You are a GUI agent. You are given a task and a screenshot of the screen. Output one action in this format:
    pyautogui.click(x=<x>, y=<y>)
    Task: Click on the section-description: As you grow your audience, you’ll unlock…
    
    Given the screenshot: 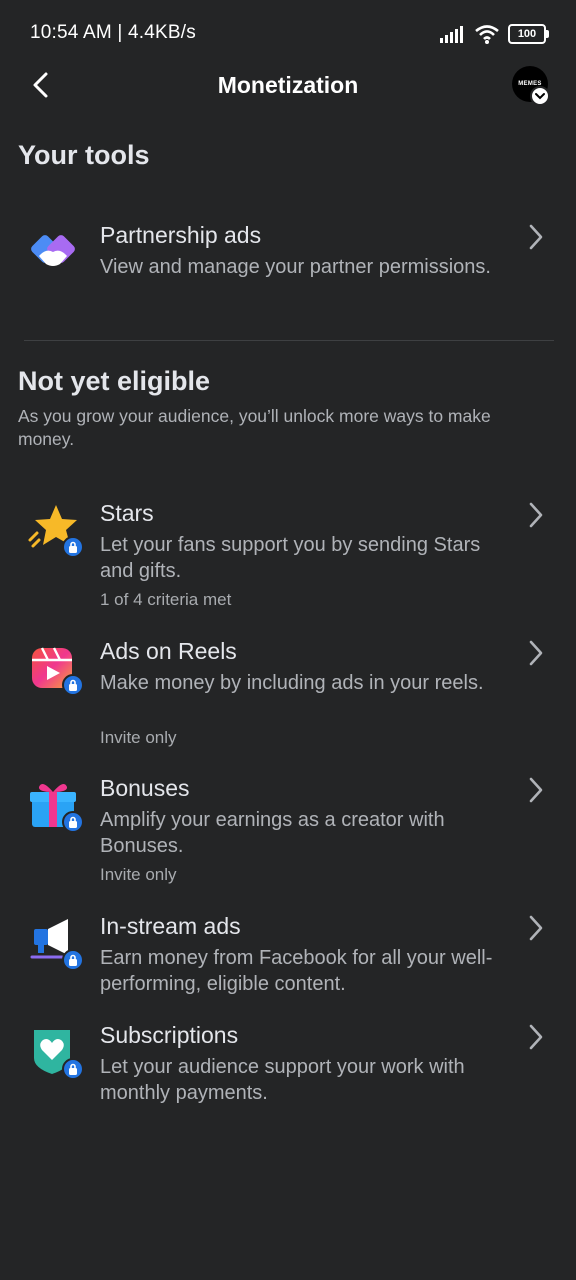 What is the action you would take?
    pyautogui.click(x=254, y=427)
    